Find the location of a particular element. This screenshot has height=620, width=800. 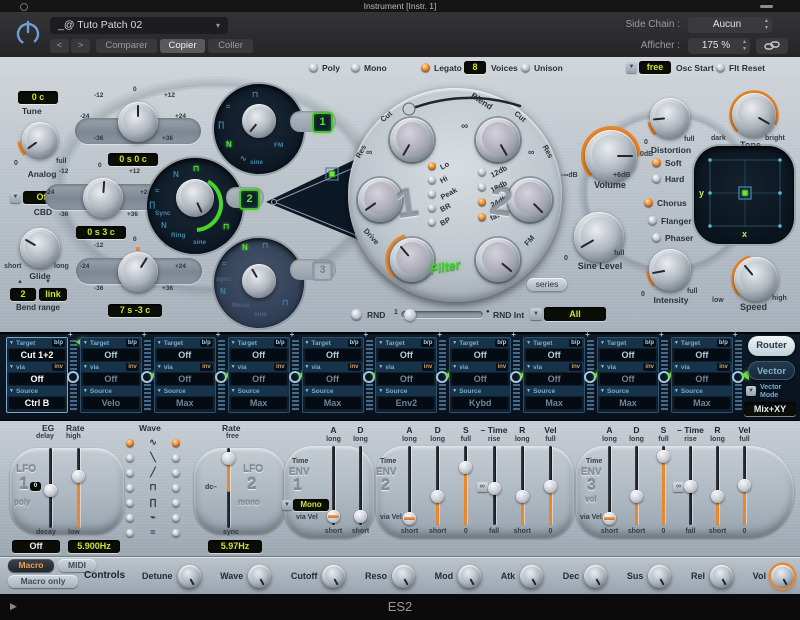

osc2-enable-badge: 2 is located at coordinates (249, 199).